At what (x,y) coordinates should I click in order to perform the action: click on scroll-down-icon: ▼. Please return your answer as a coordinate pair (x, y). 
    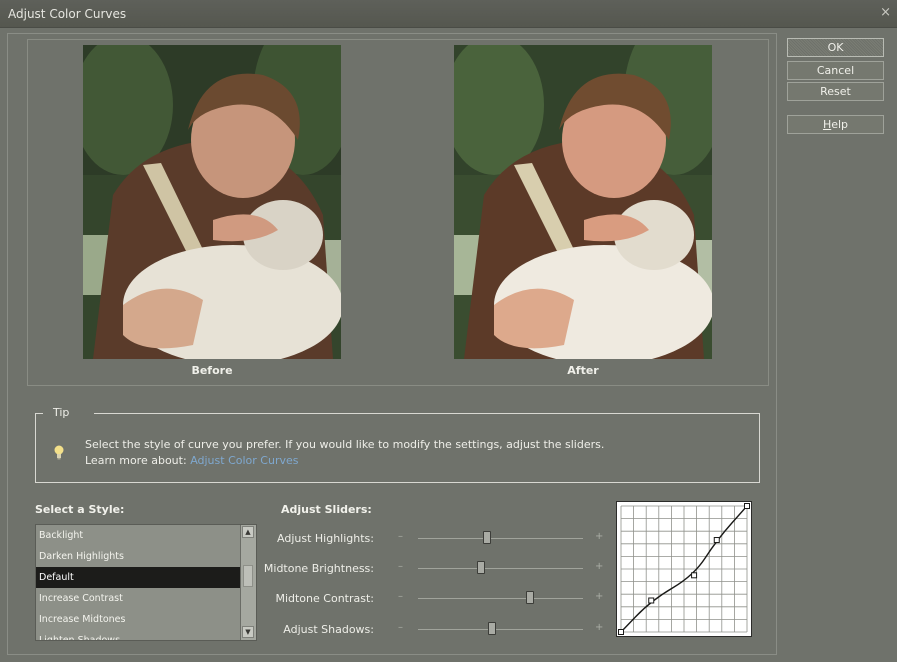
    Looking at the image, I should click on (248, 632).